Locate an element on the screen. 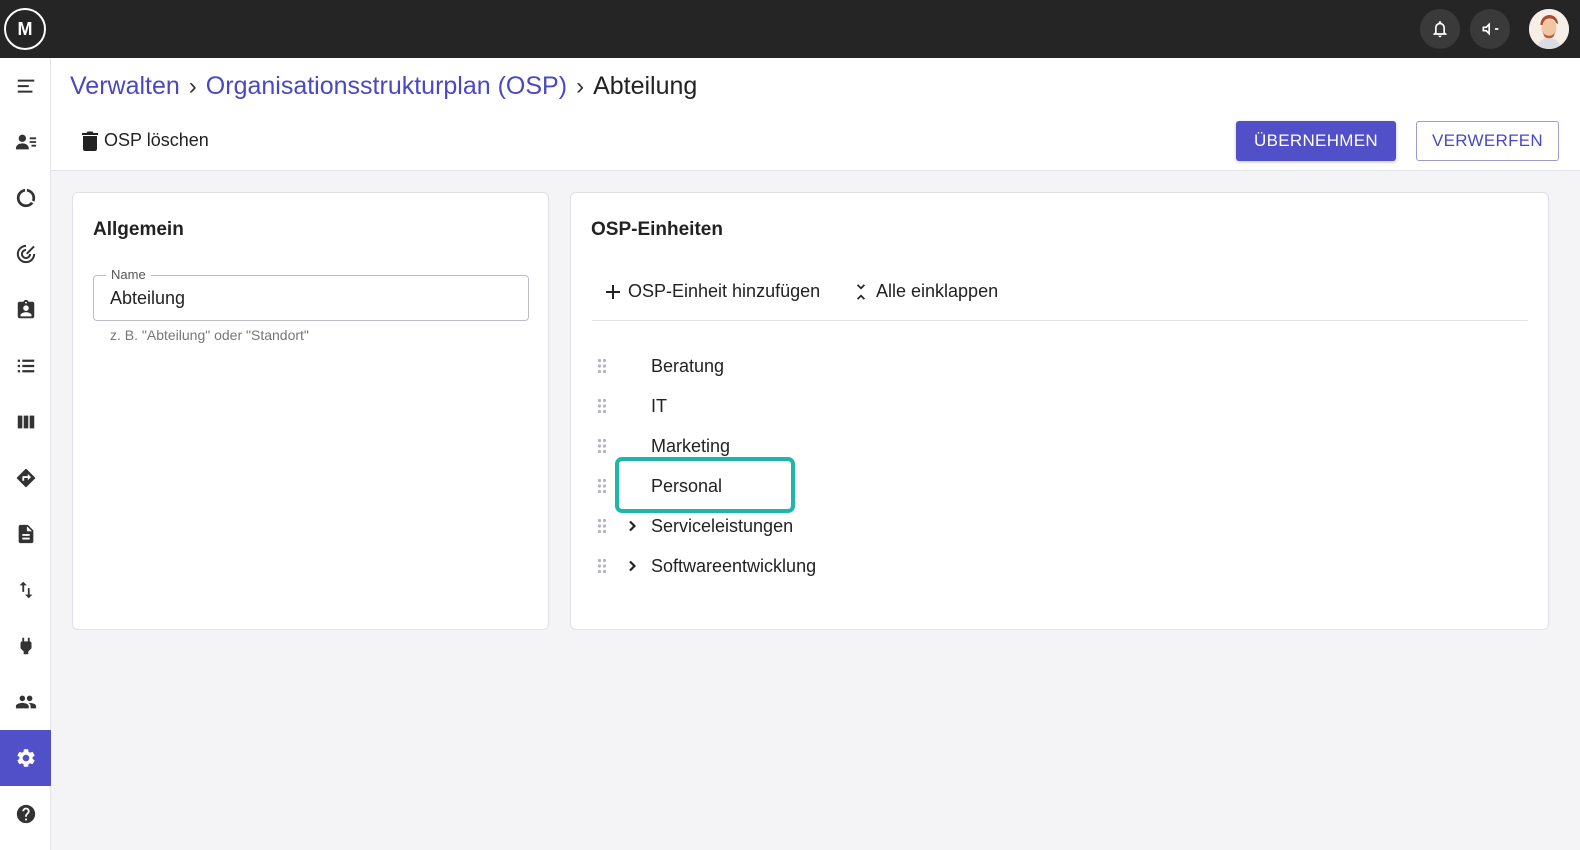 The width and height of the screenshot is (1580, 850). selection-highlight is located at coordinates (705, 485).